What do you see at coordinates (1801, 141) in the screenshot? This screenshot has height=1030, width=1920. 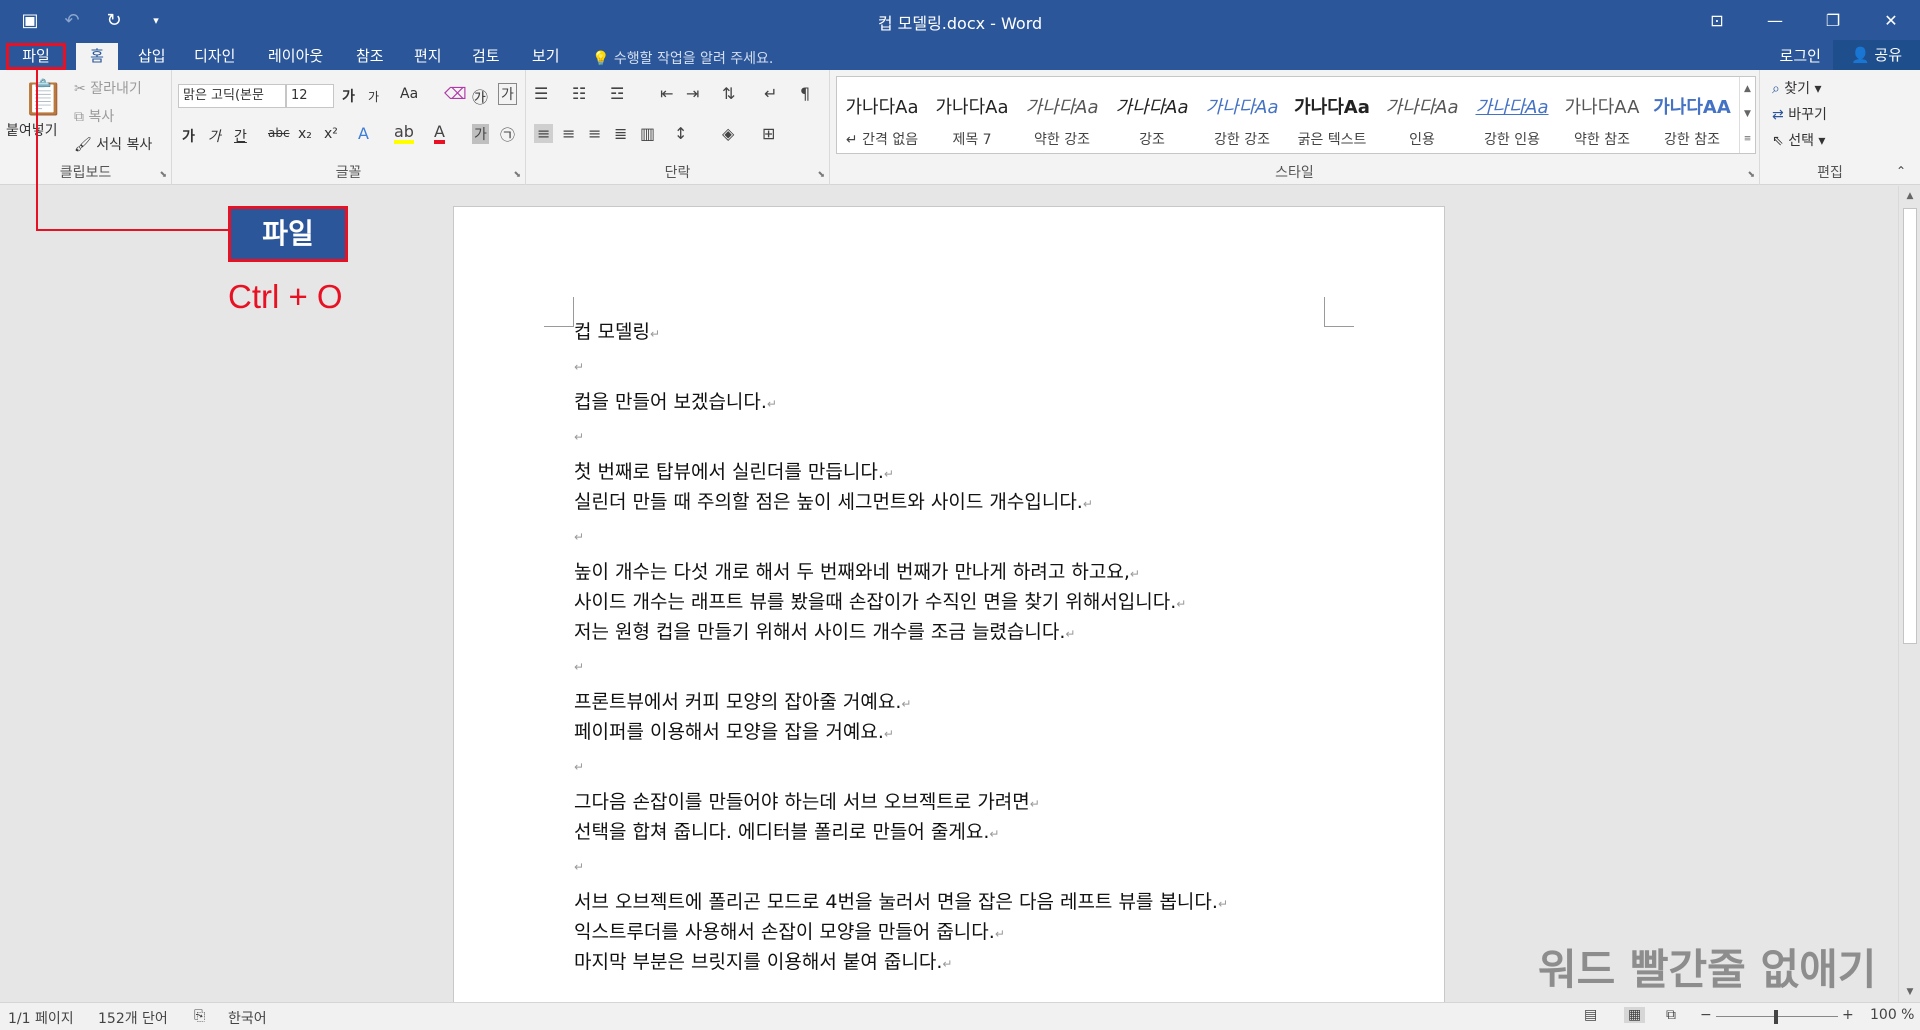 I see `select-label: 선택` at bounding box center [1801, 141].